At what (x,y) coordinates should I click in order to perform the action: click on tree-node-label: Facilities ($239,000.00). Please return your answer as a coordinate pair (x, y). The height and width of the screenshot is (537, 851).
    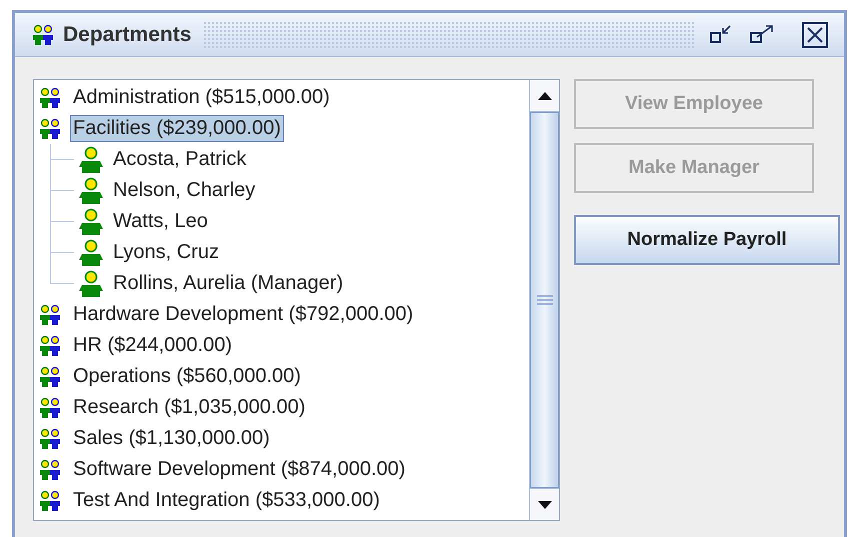
    Looking at the image, I should click on (177, 128).